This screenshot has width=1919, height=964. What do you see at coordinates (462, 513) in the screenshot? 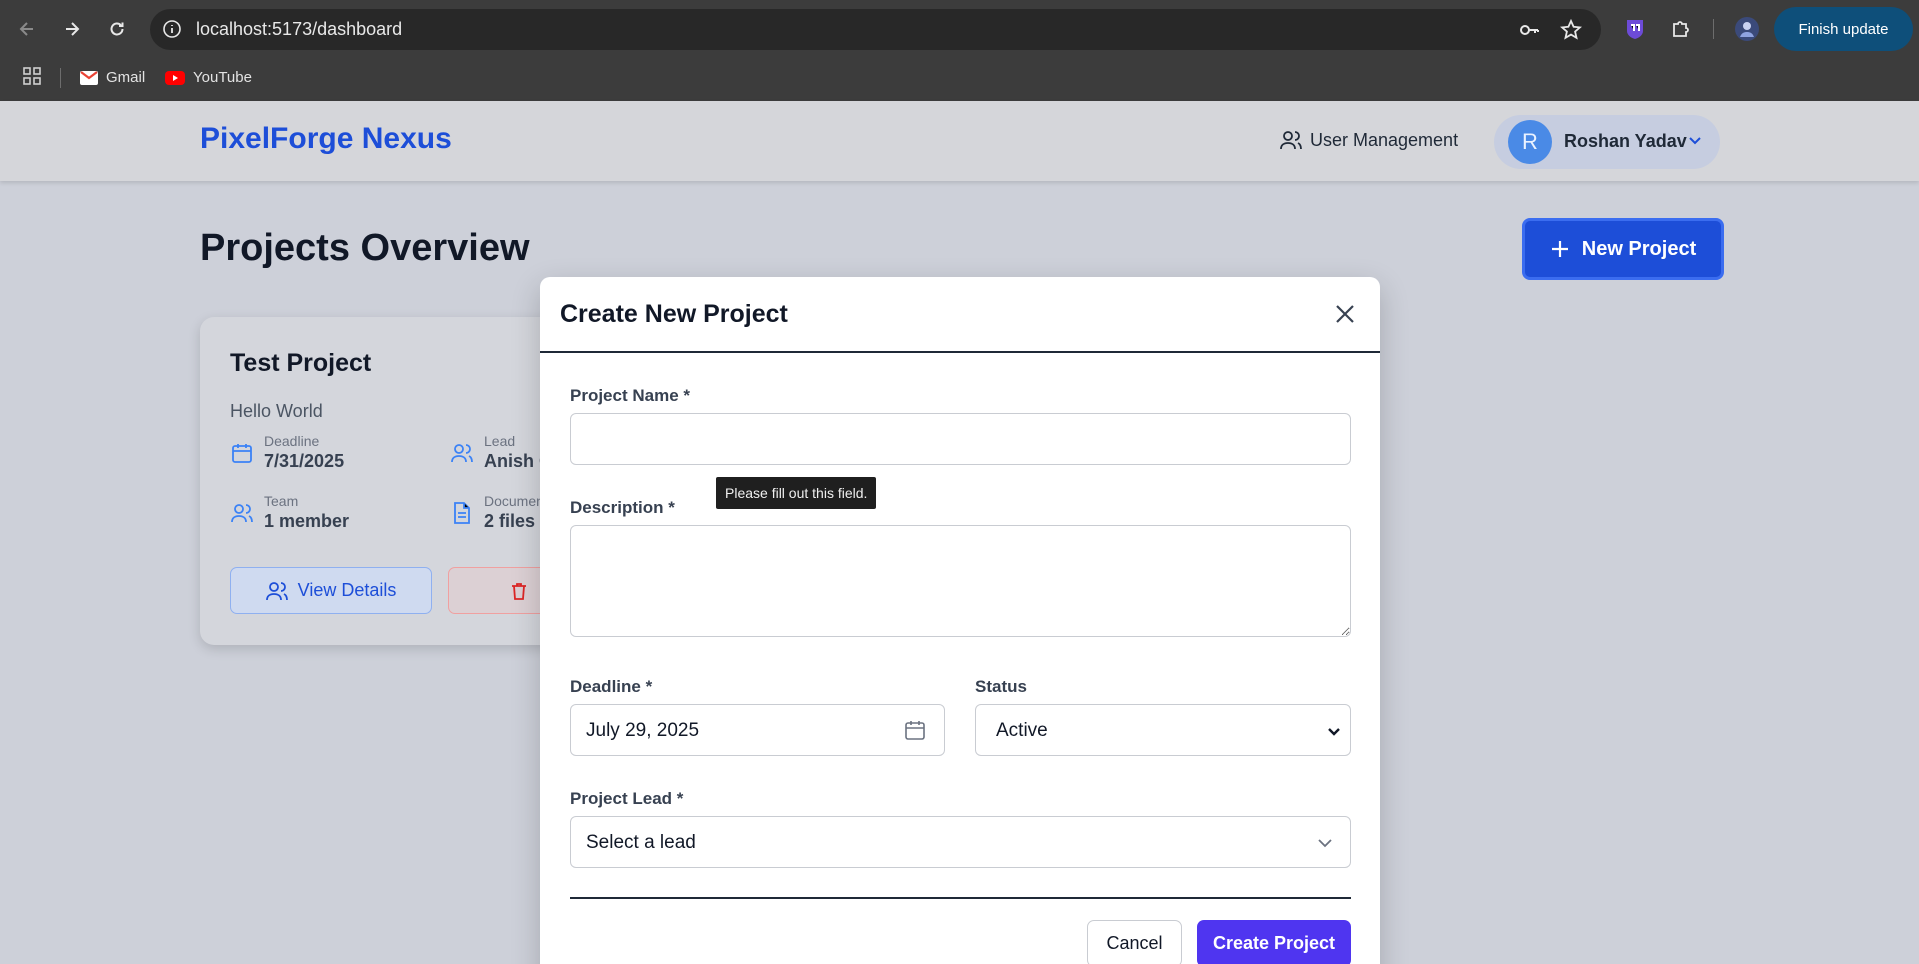
I see `document-icon` at bounding box center [462, 513].